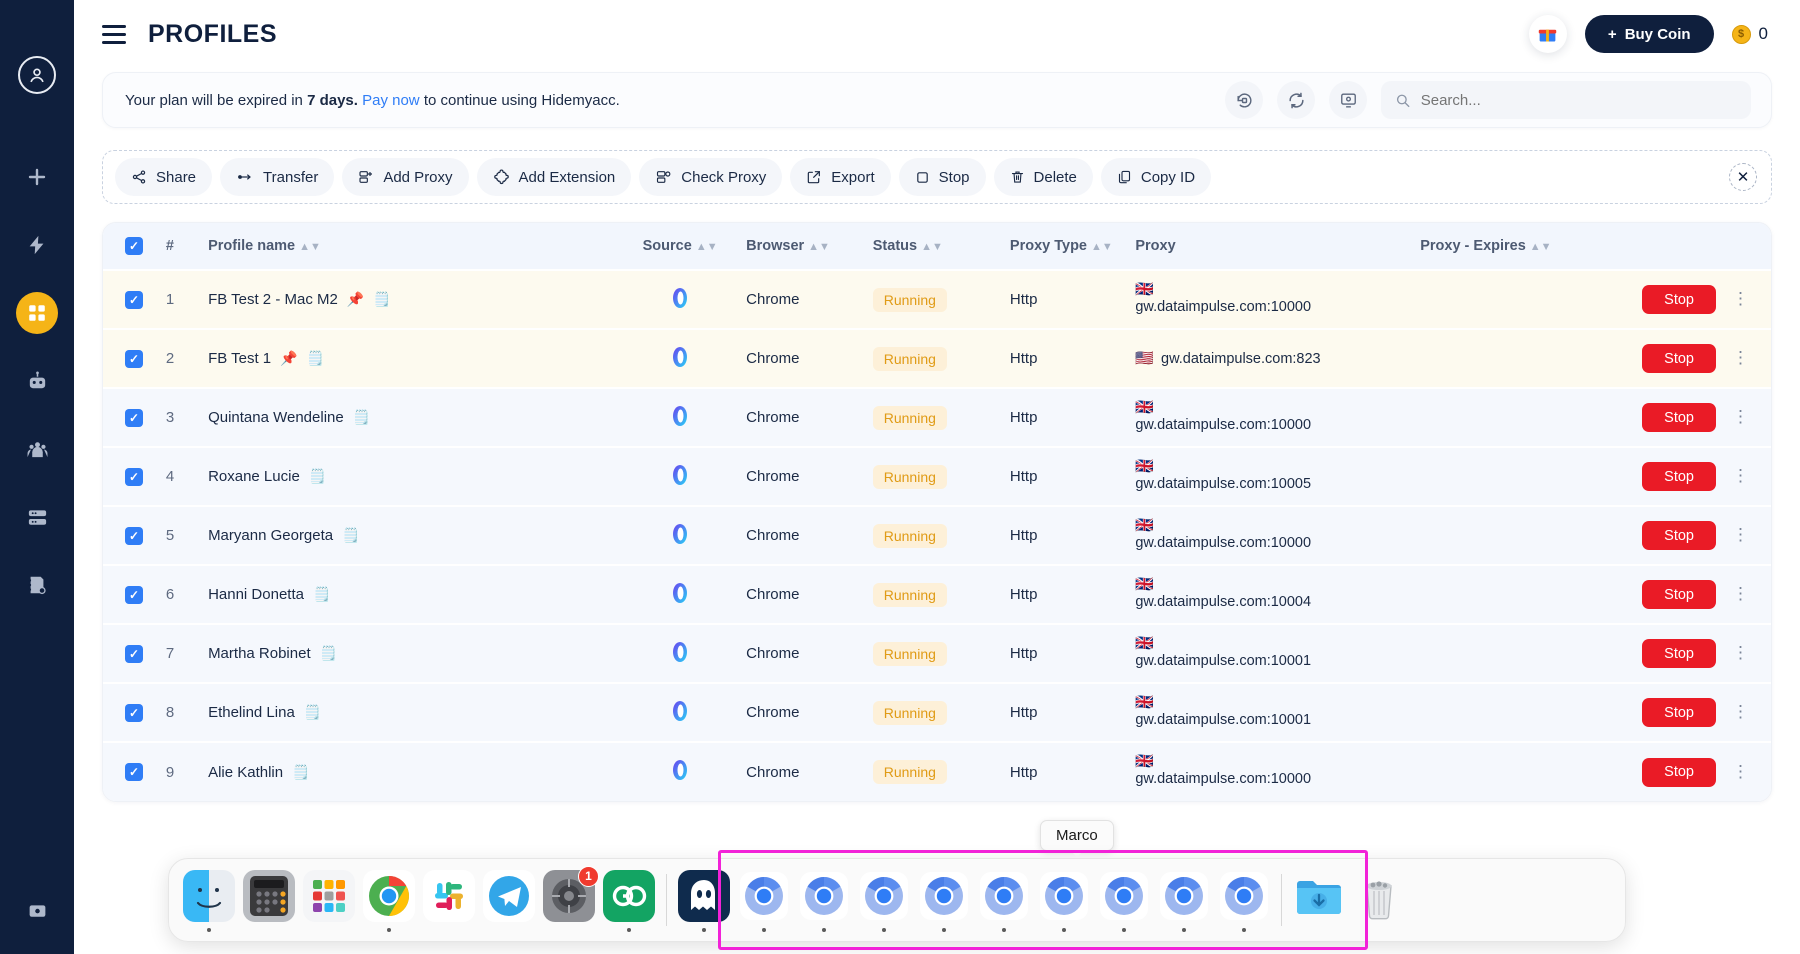 The width and height of the screenshot is (1800, 954). I want to click on dock-item-goodnotes, so click(629, 900).